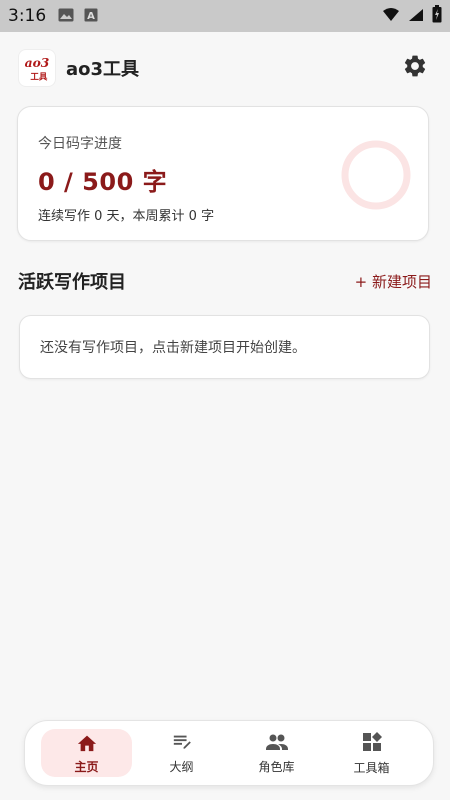  What do you see at coordinates (393, 281) in the screenshot?
I see `new-project-button: + 新建项目` at bounding box center [393, 281].